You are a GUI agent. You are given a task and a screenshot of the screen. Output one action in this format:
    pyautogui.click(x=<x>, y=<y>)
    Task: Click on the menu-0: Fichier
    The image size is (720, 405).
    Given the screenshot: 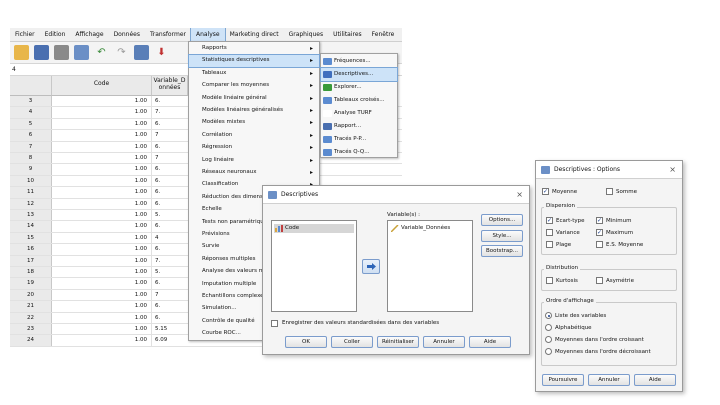 What is the action you would take?
    pyautogui.click(x=25, y=35)
    